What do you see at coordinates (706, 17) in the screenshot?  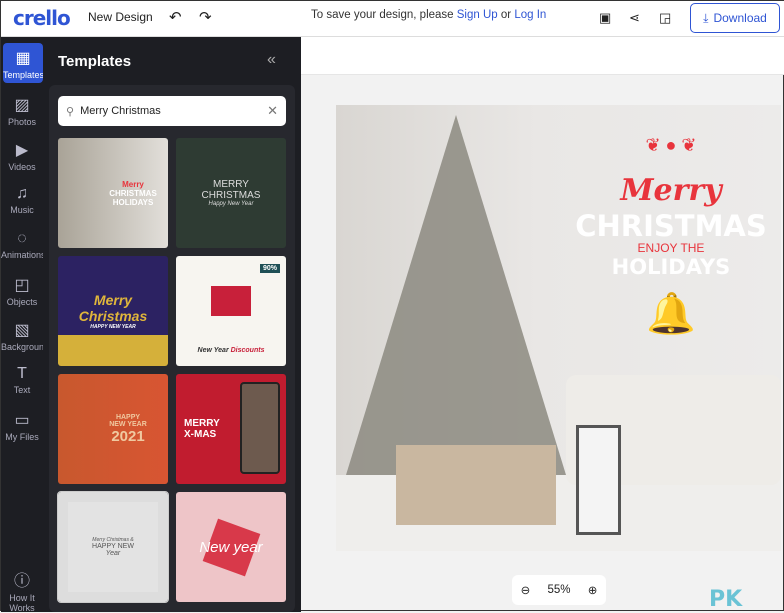 I see `download-icon: ⤓` at bounding box center [706, 17].